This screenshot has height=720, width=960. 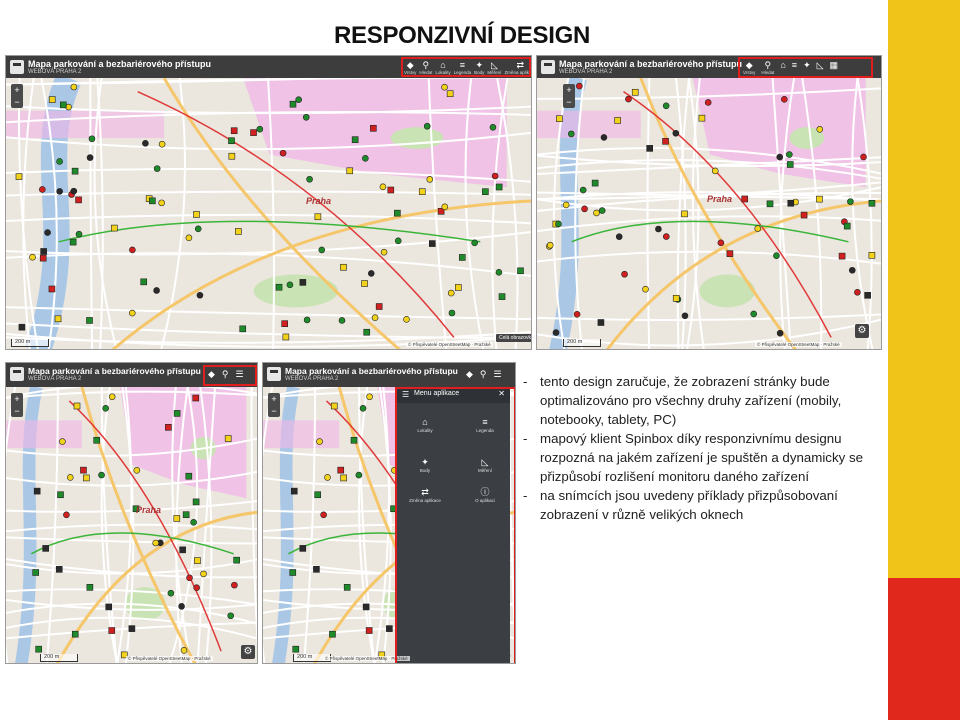 I want to click on toolbar-search-button: ⚲, so click(x=483, y=374).